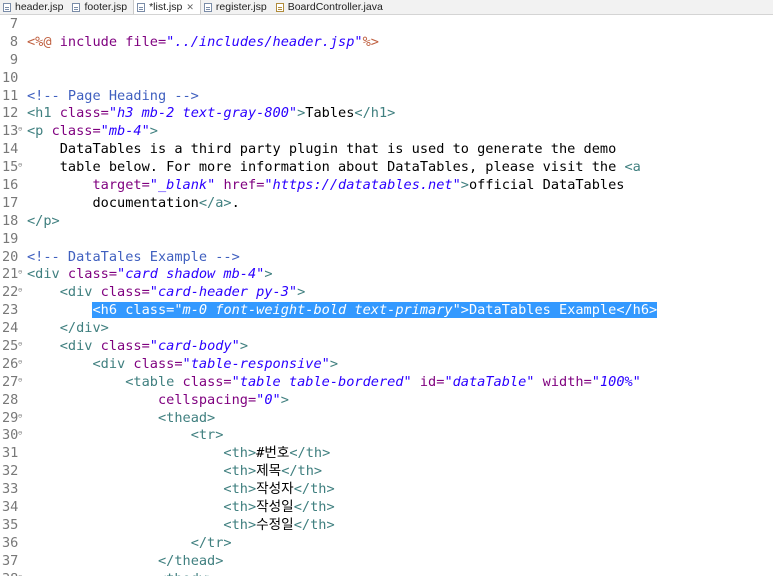 This screenshot has width=773, height=576. What do you see at coordinates (10, 542) in the screenshot?
I see `line-number: 36` at bounding box center [10, 542].